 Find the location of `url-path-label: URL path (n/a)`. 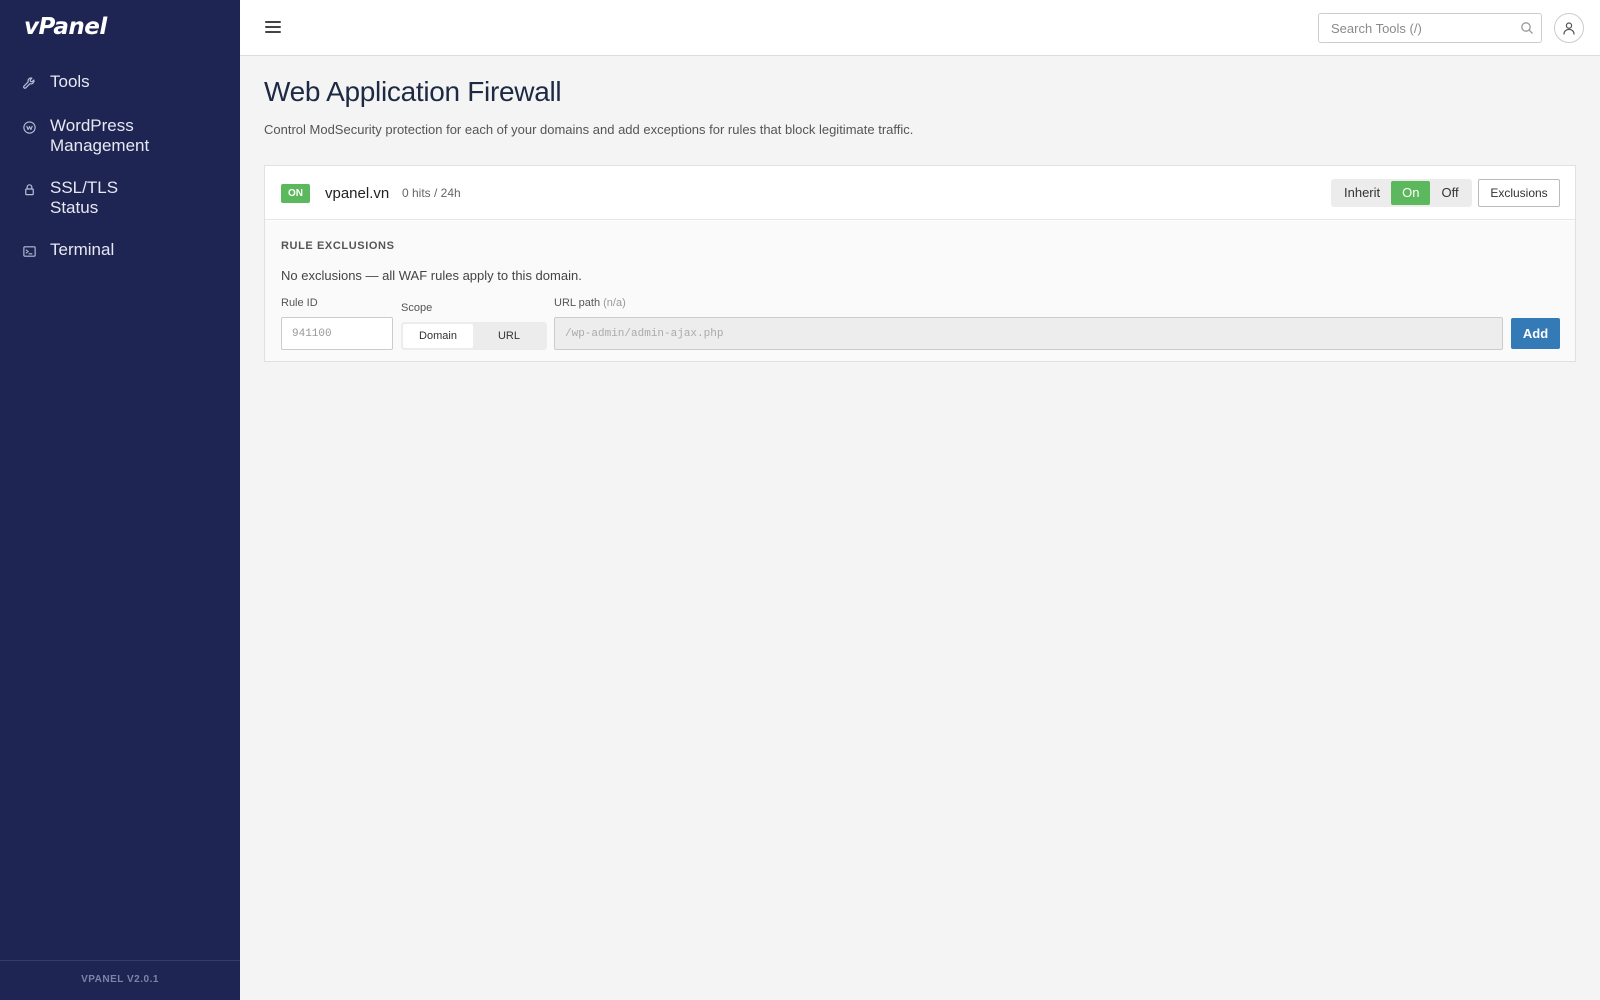

url-path-label: URL path (n/a) is located at coordinates (590, 303).